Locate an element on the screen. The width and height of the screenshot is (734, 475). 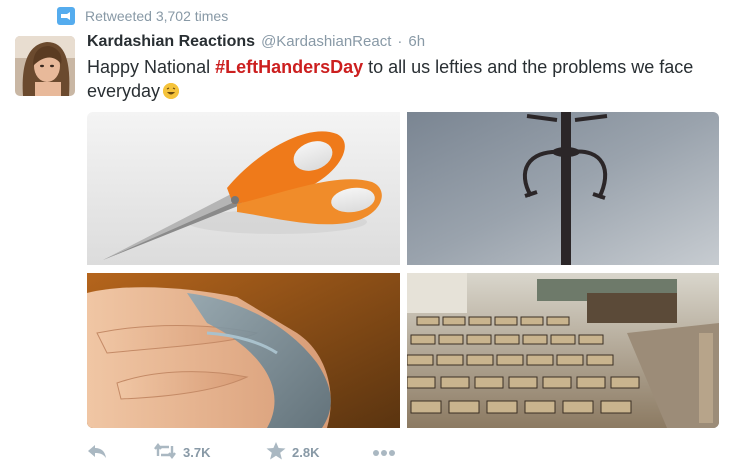
tweet-text-before: Happy National is located at coordinates (151, 67).